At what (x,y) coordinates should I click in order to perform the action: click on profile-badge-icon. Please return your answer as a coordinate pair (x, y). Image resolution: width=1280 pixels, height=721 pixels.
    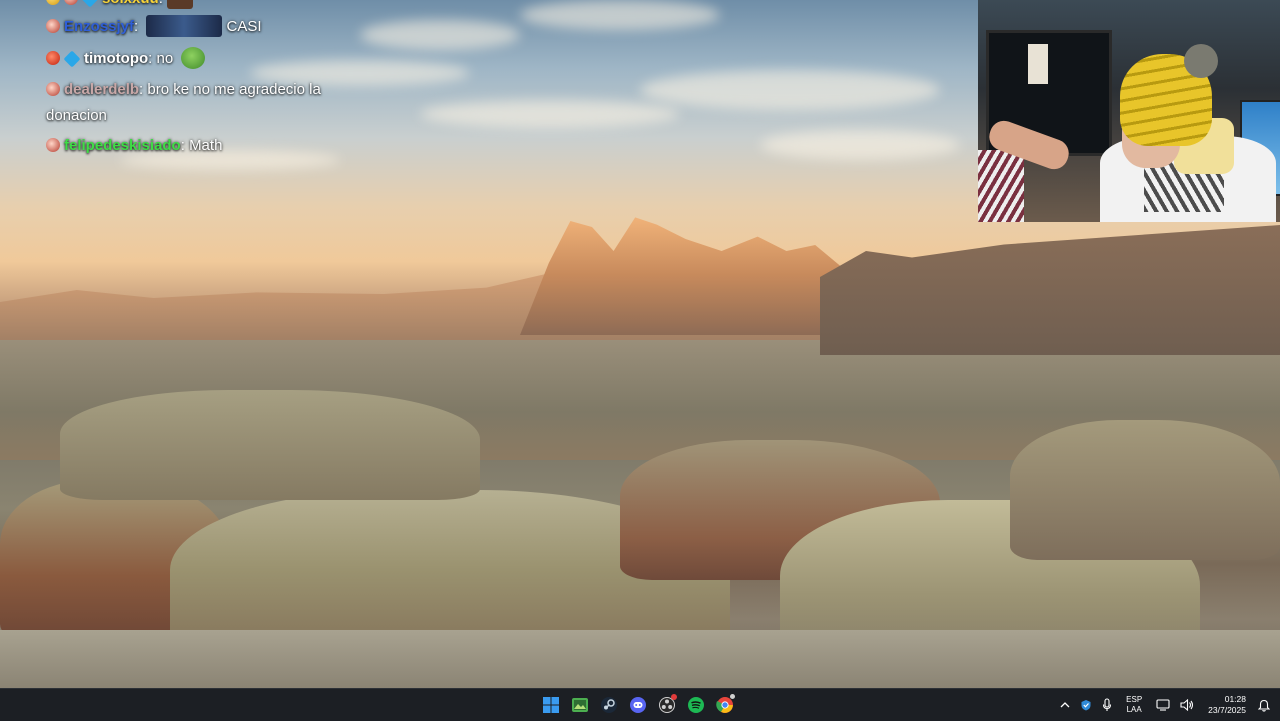
    Looking at the image, I should click on (732, 696).